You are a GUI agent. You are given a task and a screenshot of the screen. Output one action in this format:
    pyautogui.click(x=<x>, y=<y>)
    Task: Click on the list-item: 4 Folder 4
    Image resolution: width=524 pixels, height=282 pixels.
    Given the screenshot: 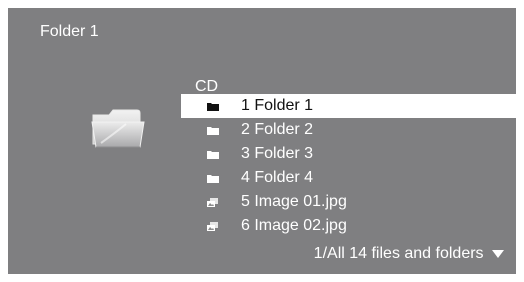 What is the action you would take?
    pyautogui.click(x=348, y=178)
    